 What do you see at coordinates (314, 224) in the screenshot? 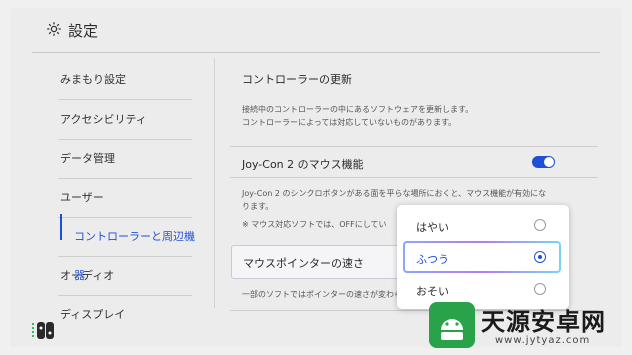
I see `mouse-function-note: ※ マウス対応ソフトでは、OFFにしてい` at bounding box center [314, 224].